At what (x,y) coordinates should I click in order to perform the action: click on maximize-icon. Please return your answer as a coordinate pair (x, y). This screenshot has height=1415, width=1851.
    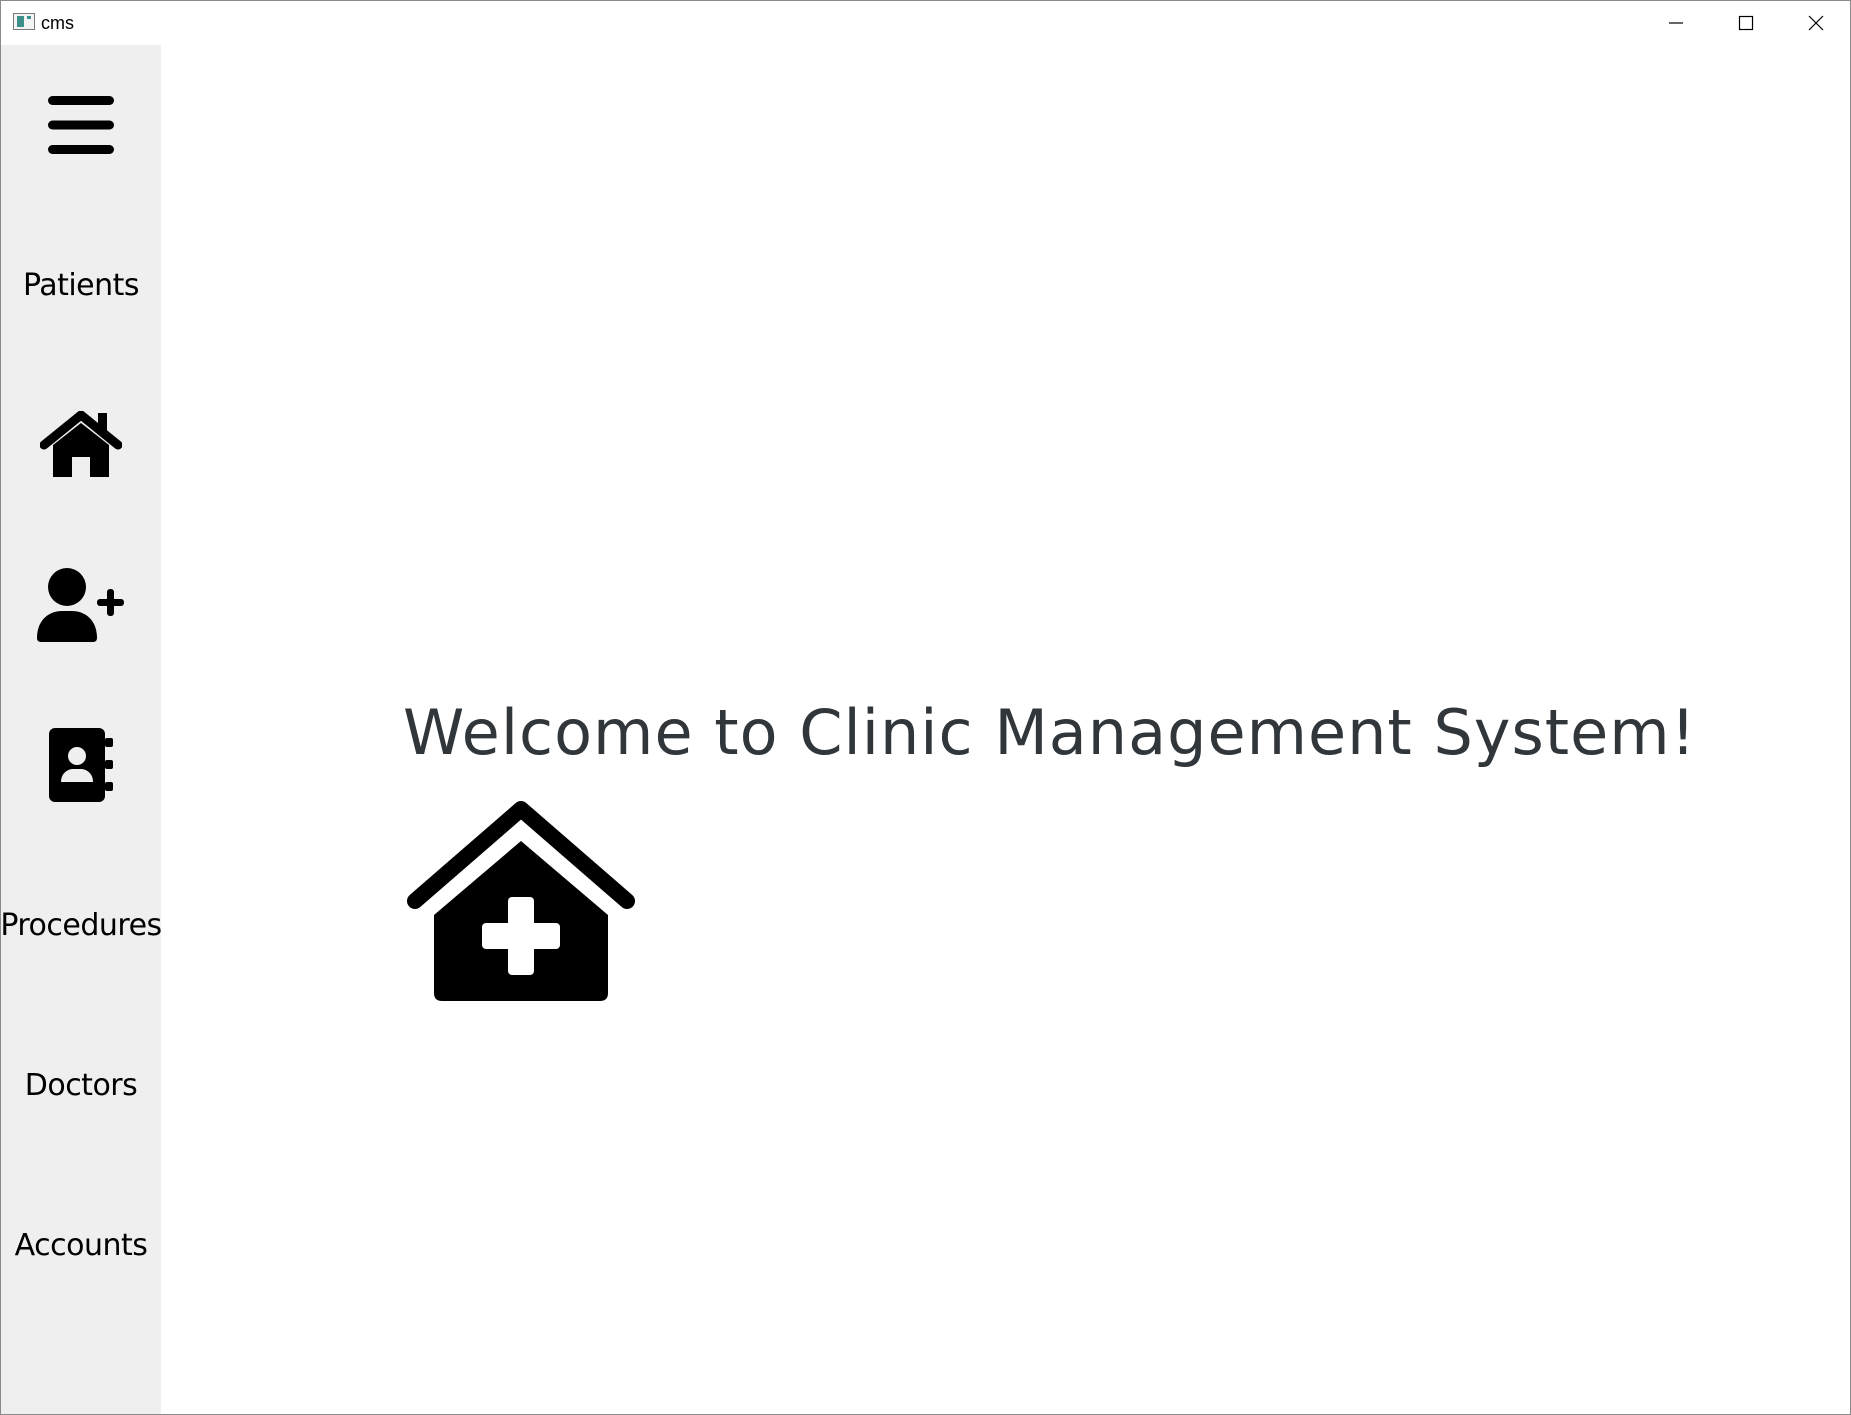
    Looking at the image, I should click on (1746, 23).